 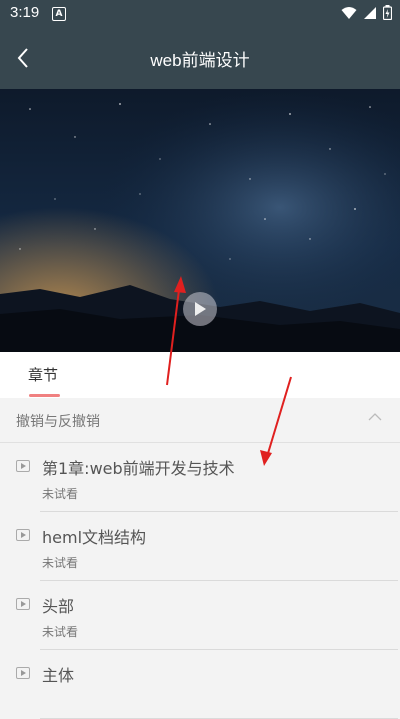 What do you see at coordinates (58, 606) in the screenshot?
I see `chapter-title: 头部` at bounding box center [58, 606].